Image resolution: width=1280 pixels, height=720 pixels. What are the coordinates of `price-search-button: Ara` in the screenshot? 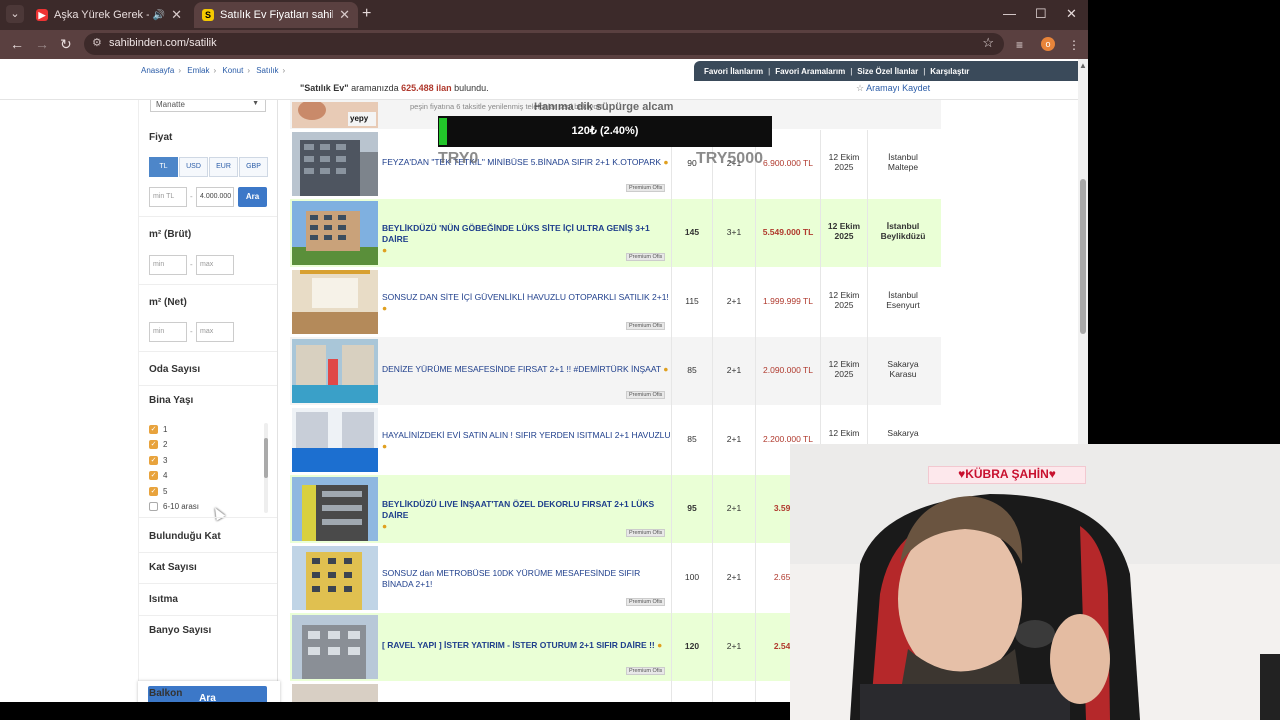 It's located at (252, 197).